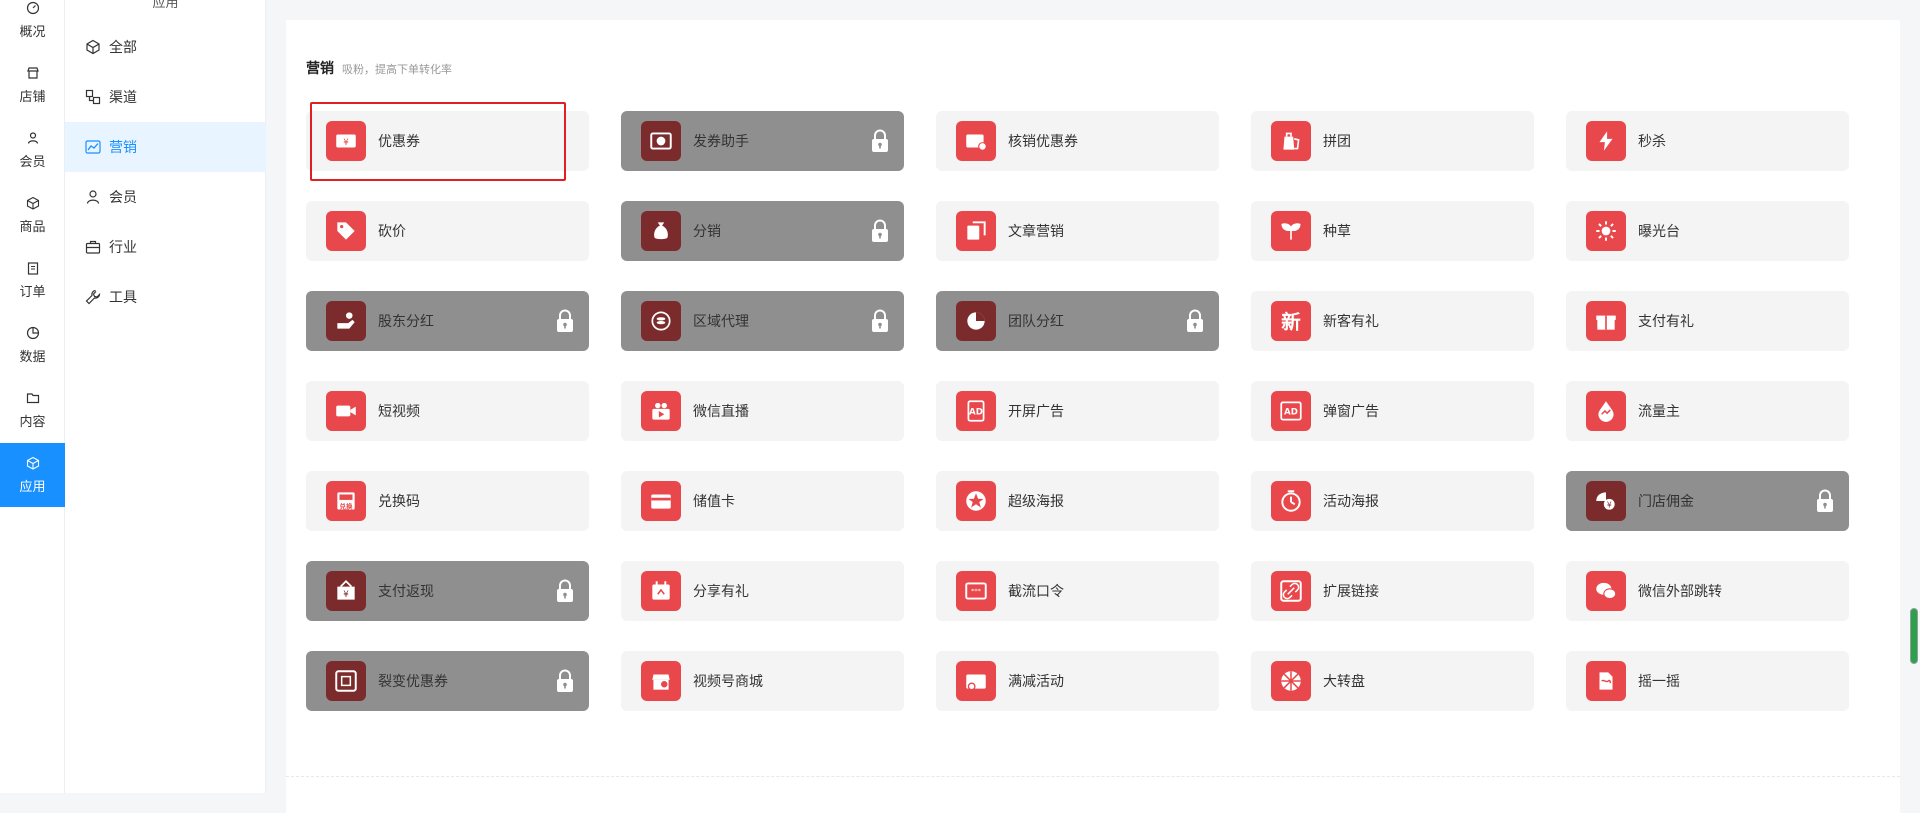 The width and height of the screenshot is (1920, 813). What do you see at coordinates (123, 297) in the screenshot?
I see `sidebar-item-label: 工具` at bounding box center [123, 297].